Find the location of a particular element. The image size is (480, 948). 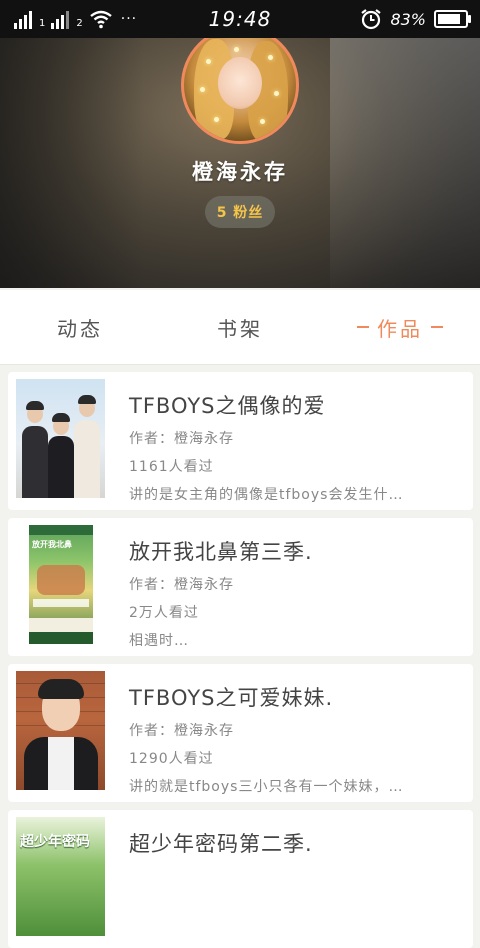

tab-works: 作品 is located at coordinates (400, 327).